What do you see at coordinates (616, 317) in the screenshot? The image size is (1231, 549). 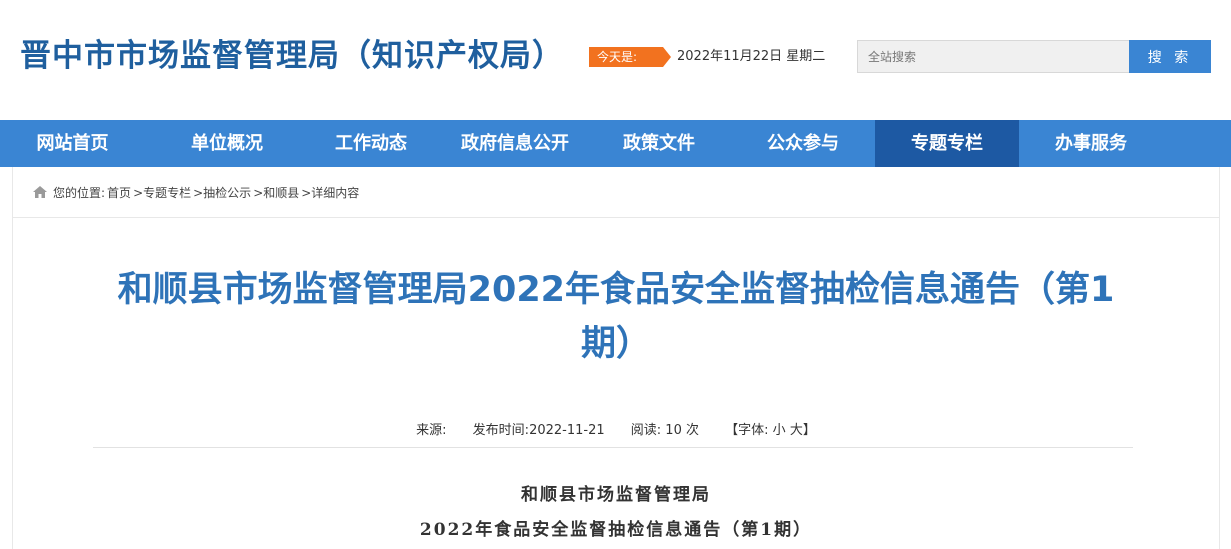 I see `article-title: 和顺县市场监督管理局2022年食品安全监督抽检信息通告（第1期）` at bounding box center [616, 317].